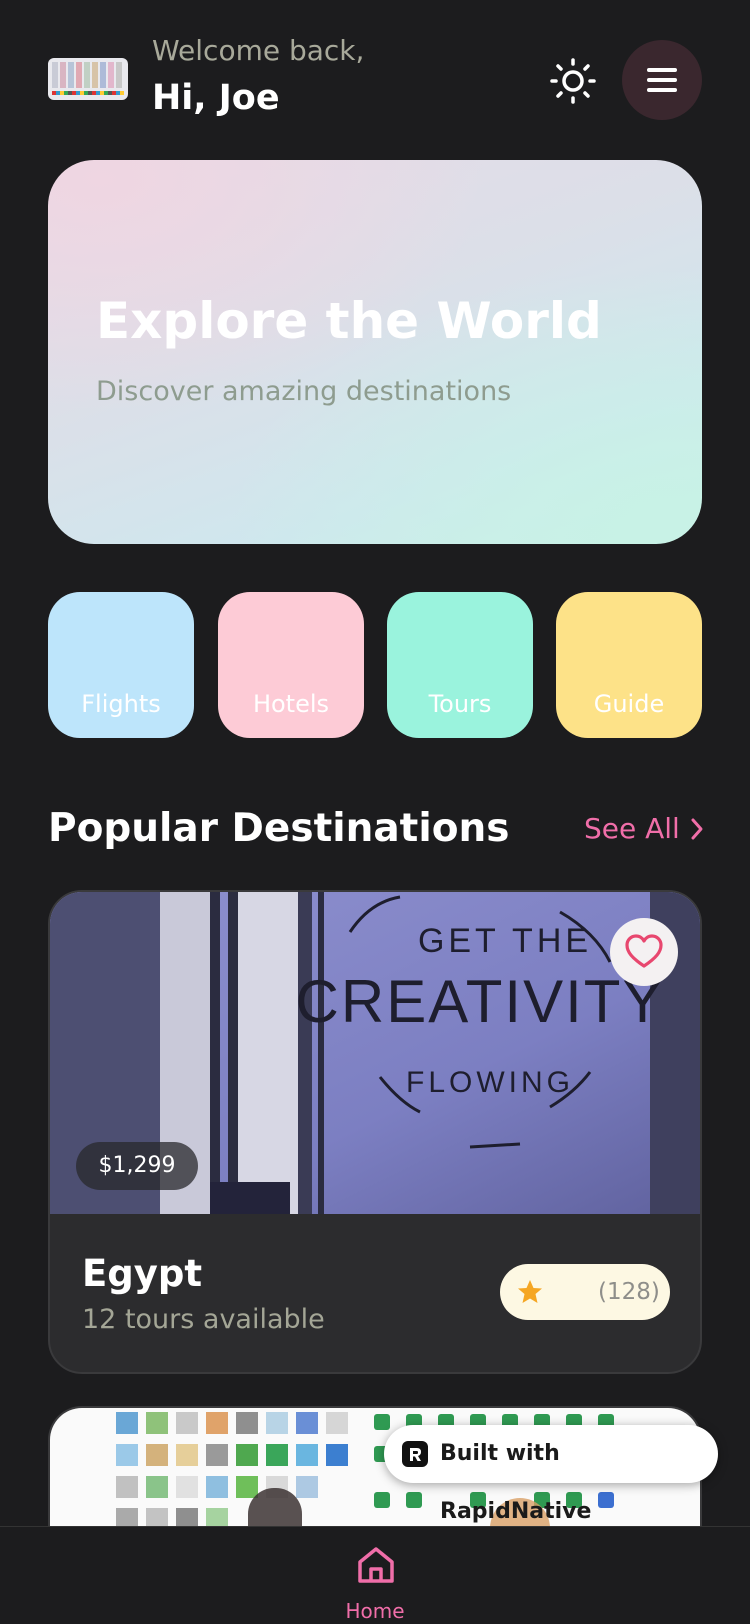 The height and width of the screenshot is (1624, 750). What do you see at coordinates (516, 1482) in the screenshot?
I see `badge-label: Built with RapidNative` at bounding box center [516, 1482].